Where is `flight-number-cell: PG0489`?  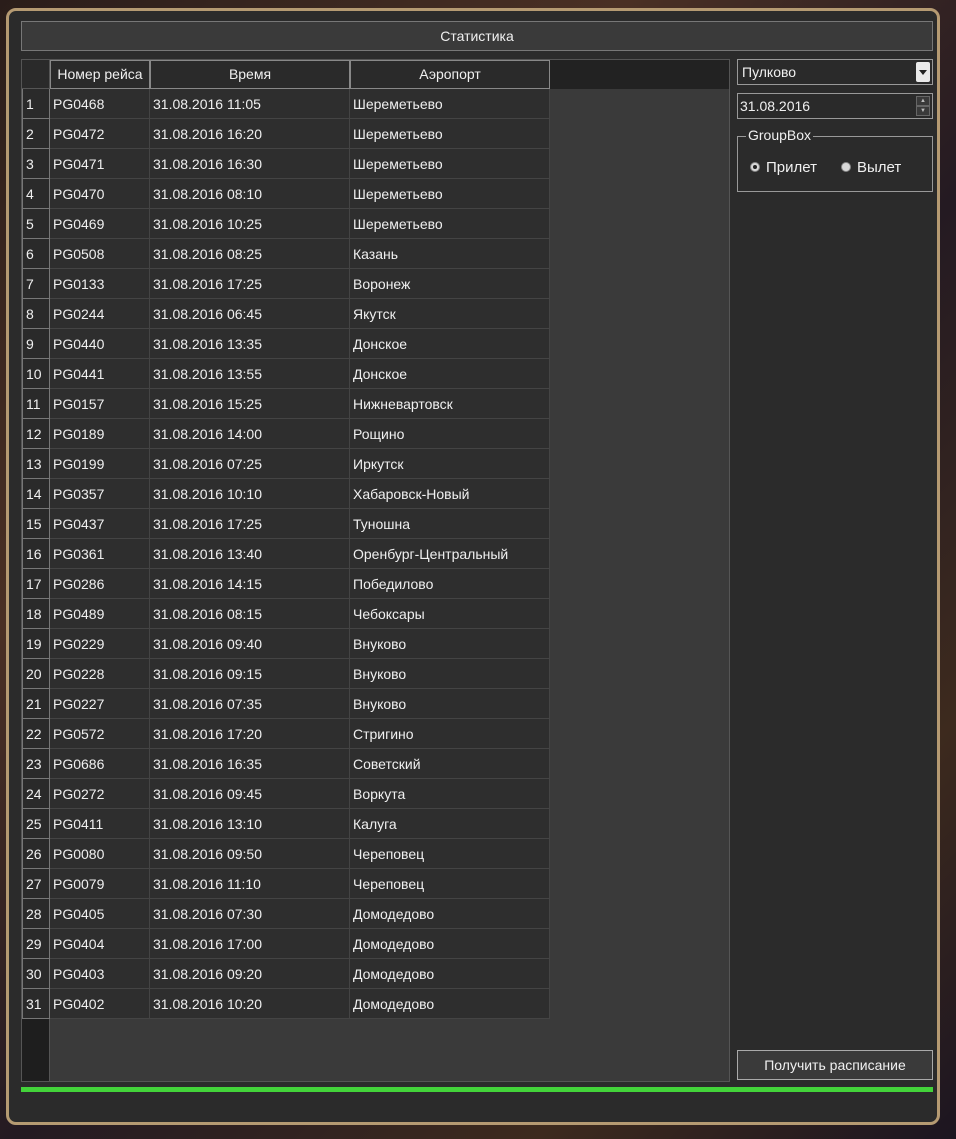
flight-number-cell: PG0489 is located at coordinates (100, 614).